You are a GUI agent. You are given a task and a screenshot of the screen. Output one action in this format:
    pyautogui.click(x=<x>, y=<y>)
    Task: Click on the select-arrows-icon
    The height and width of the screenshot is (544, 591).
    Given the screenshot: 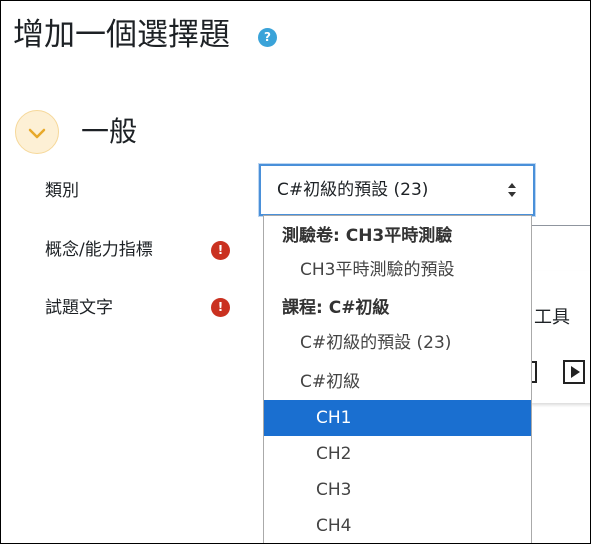 What is the action you would take?
    pyautogui.click(x=512, y=190)
    